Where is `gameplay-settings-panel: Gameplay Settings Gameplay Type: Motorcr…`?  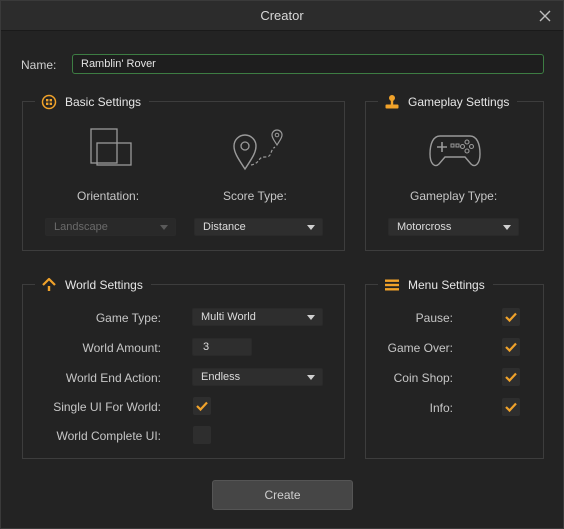 gameplay-settings-panel: Gameplay Settings Gameplay Type: Motorcr… is located at coordinates (454, 172).